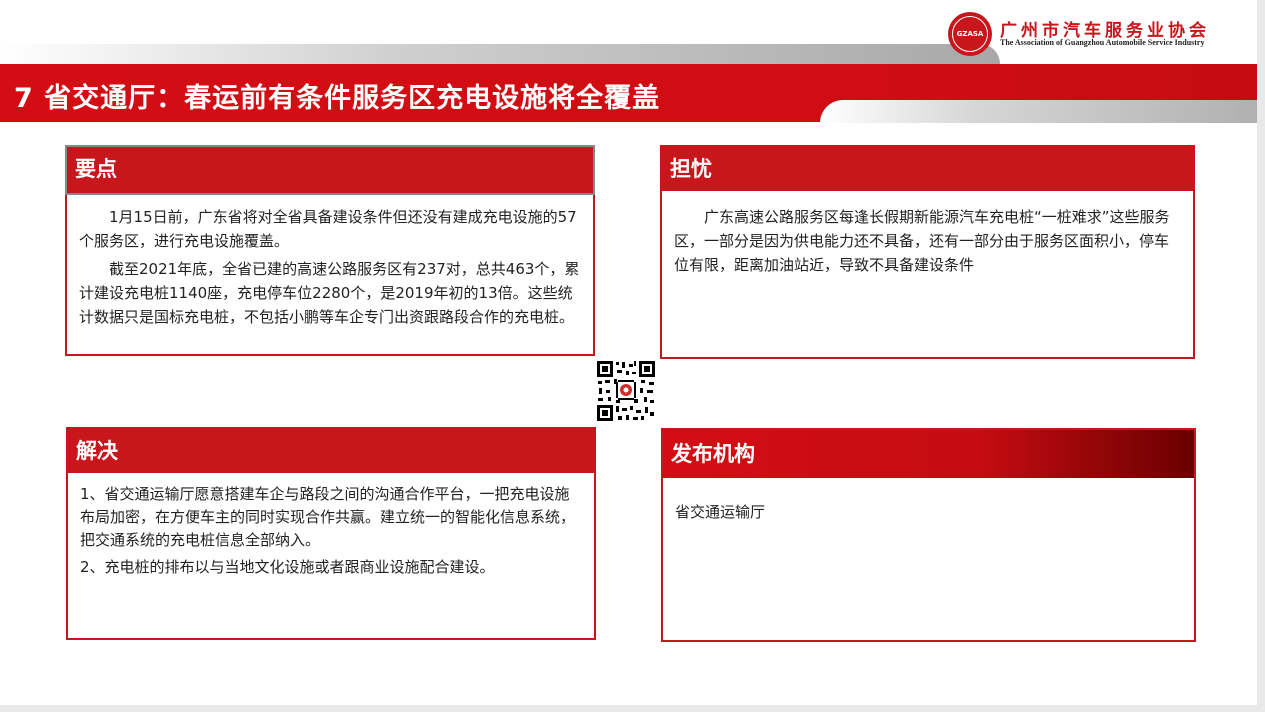  What do you see at coordinates (331, 451) in the screenshot?
I see `card-heading: 解决` at bounding box center [331, 451].